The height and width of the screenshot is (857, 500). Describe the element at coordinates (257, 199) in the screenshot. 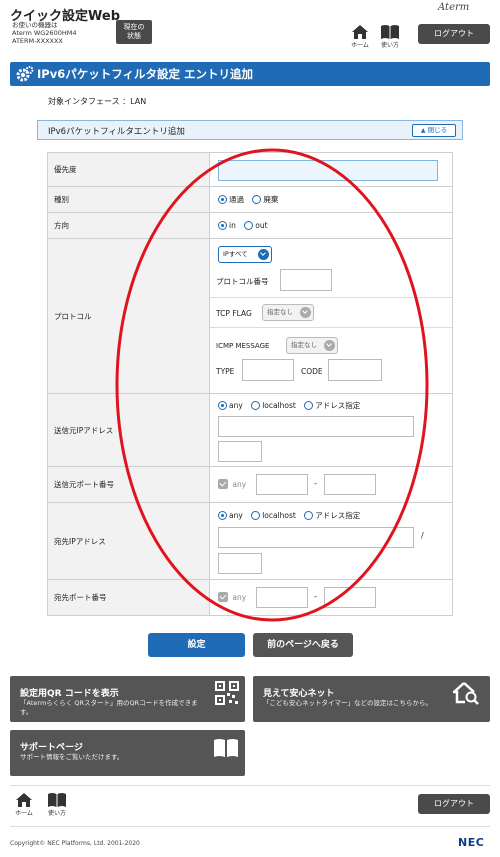

I see `type-drop-radio` at that location.